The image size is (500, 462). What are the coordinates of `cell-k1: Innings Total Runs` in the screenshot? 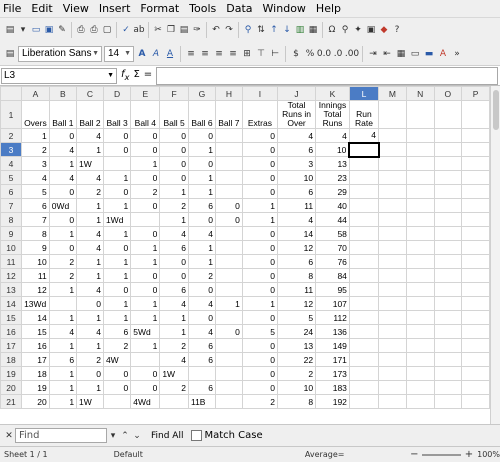 It's located at (332, 114).